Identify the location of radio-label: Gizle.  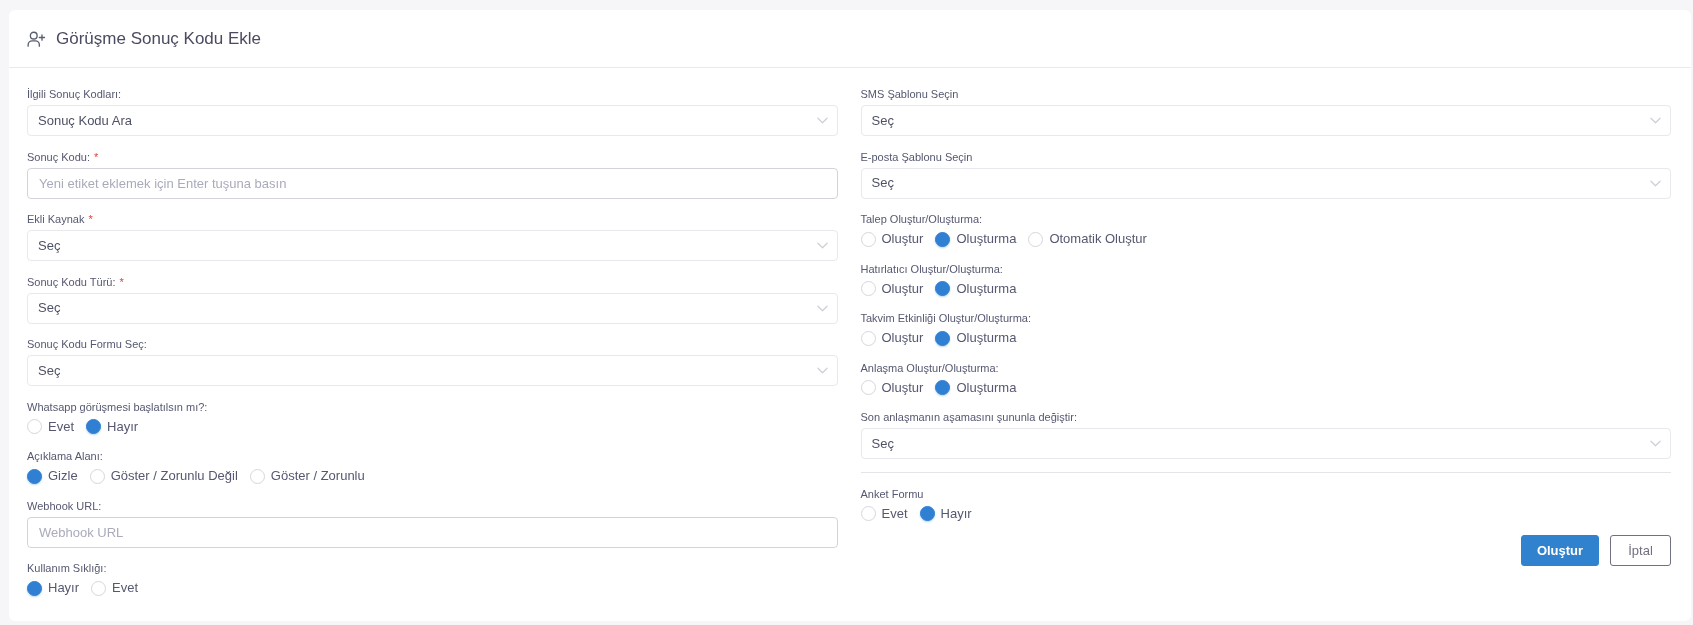
(63, 476).